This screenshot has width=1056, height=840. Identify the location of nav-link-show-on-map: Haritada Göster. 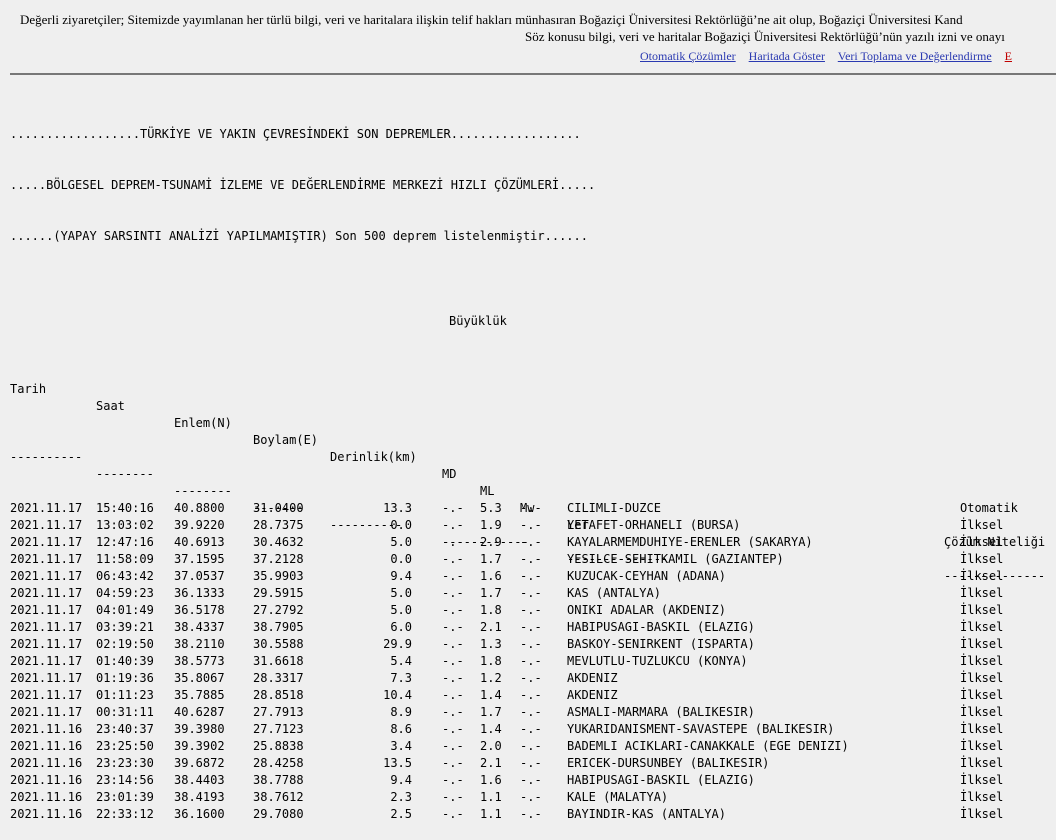
(787, 56).